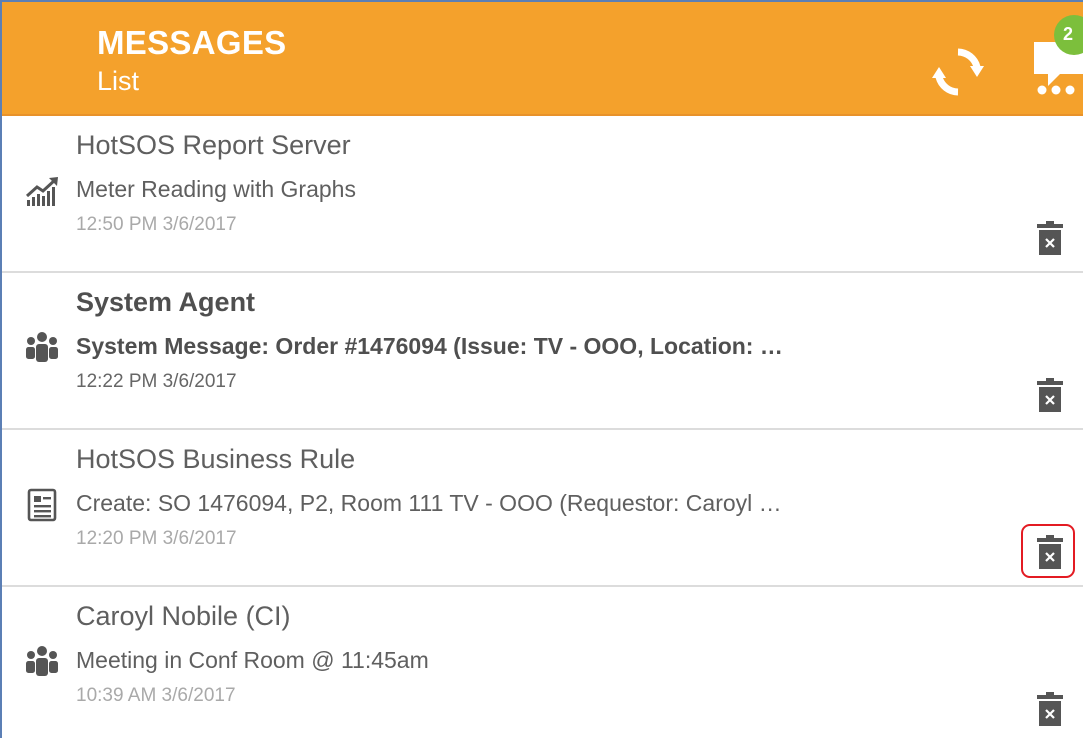 The image size is (1083, 738). Describe the element at coordinates (216, 189) in the screenshot. I see `message-subject: Meter Reading with Graphs` at that location.